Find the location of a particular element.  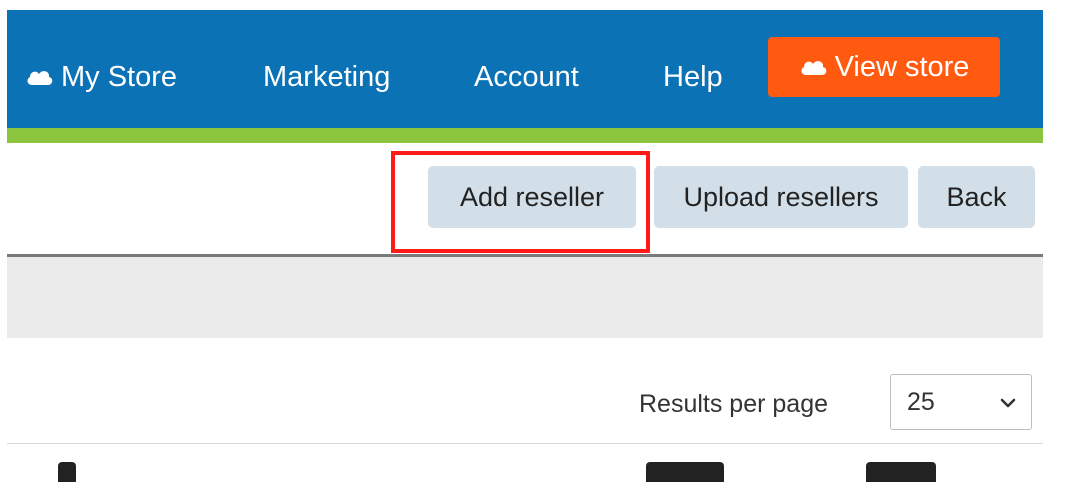

nav-help: Help is located at coordinates (693, 77).